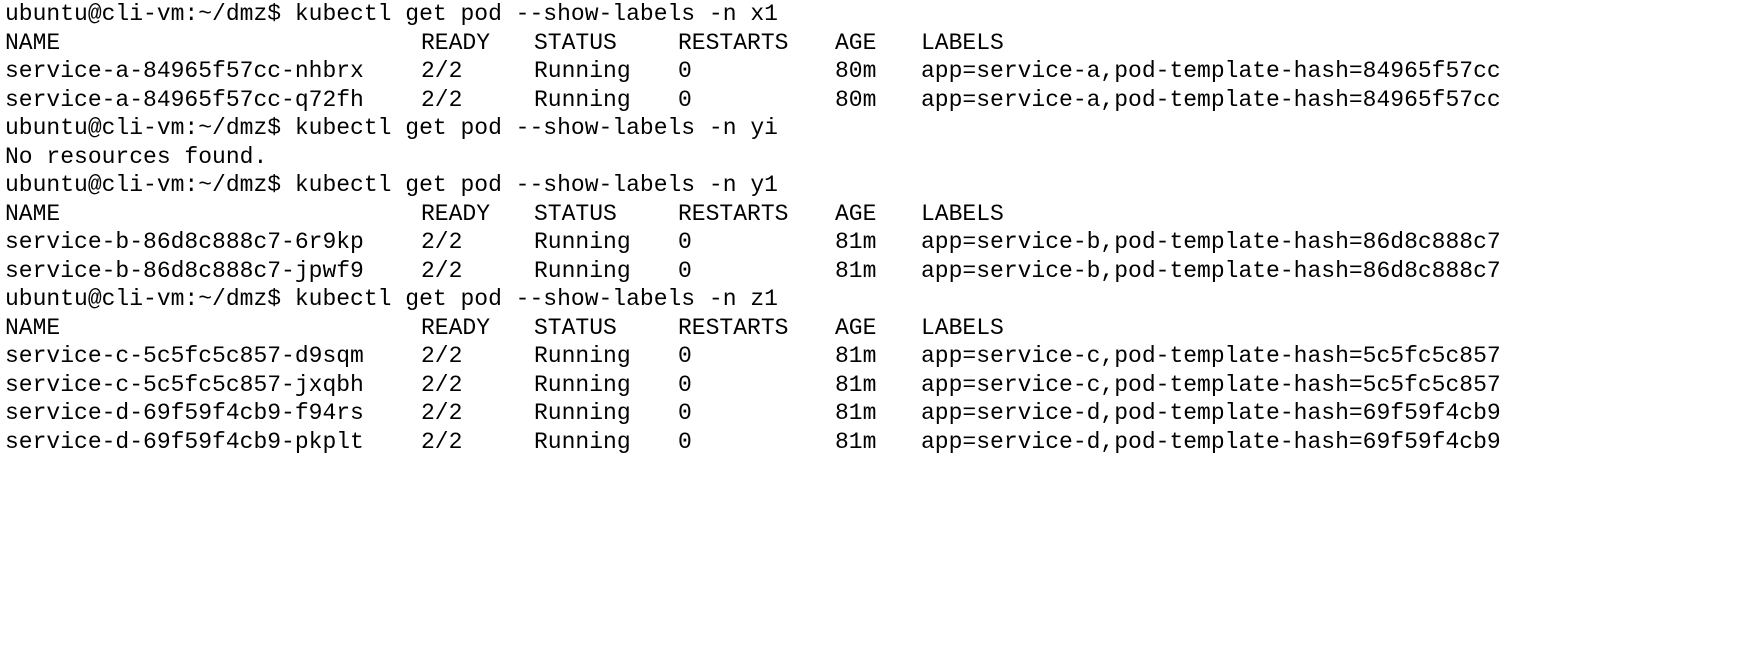  I want to click on pod-name: service-b-86d8c888c7-jpwf9, so click(184, 270).